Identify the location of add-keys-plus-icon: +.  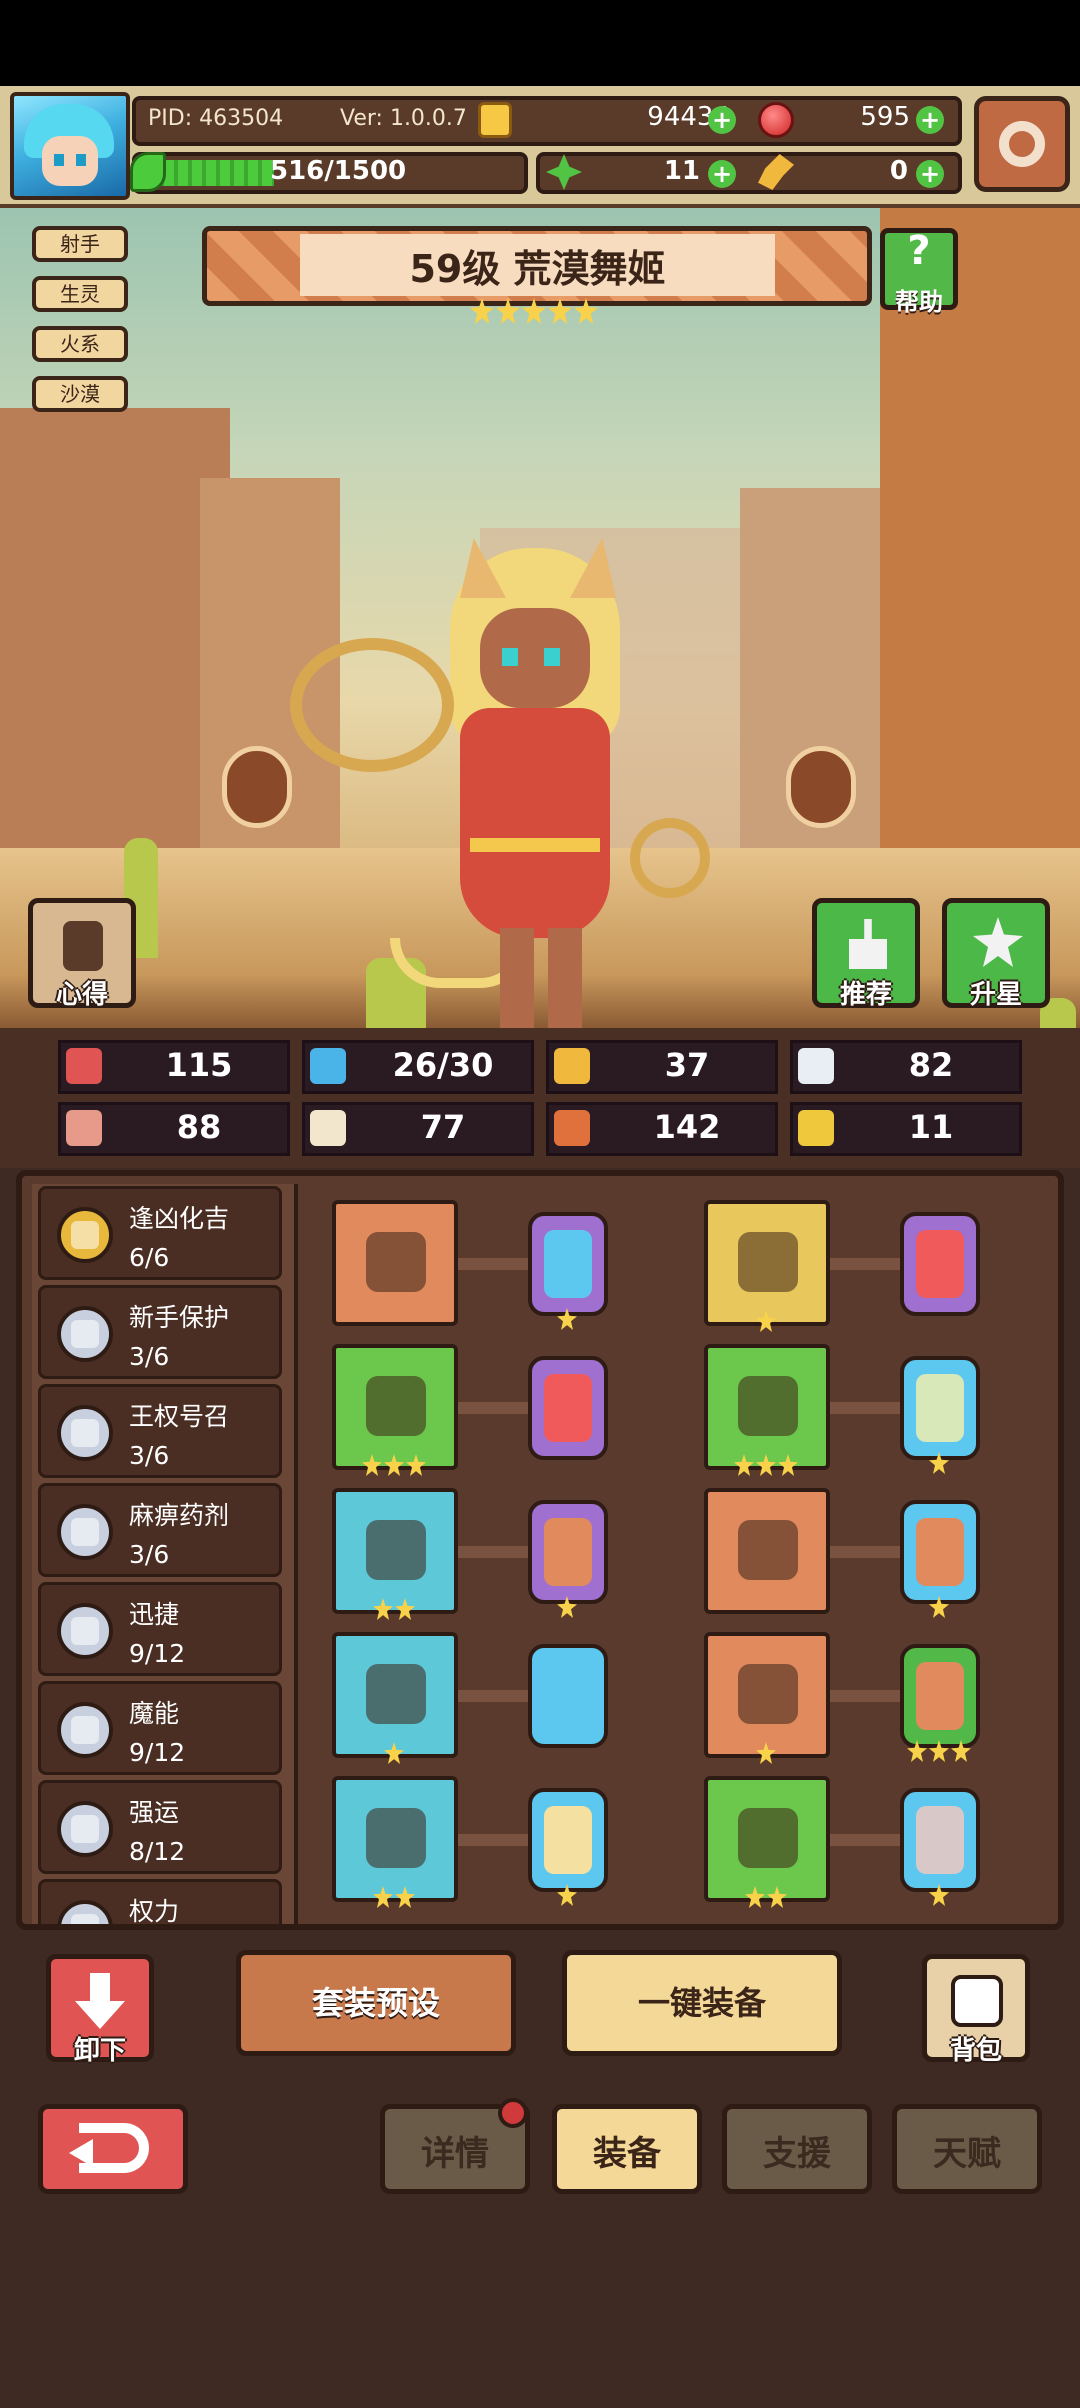
(930, 174).